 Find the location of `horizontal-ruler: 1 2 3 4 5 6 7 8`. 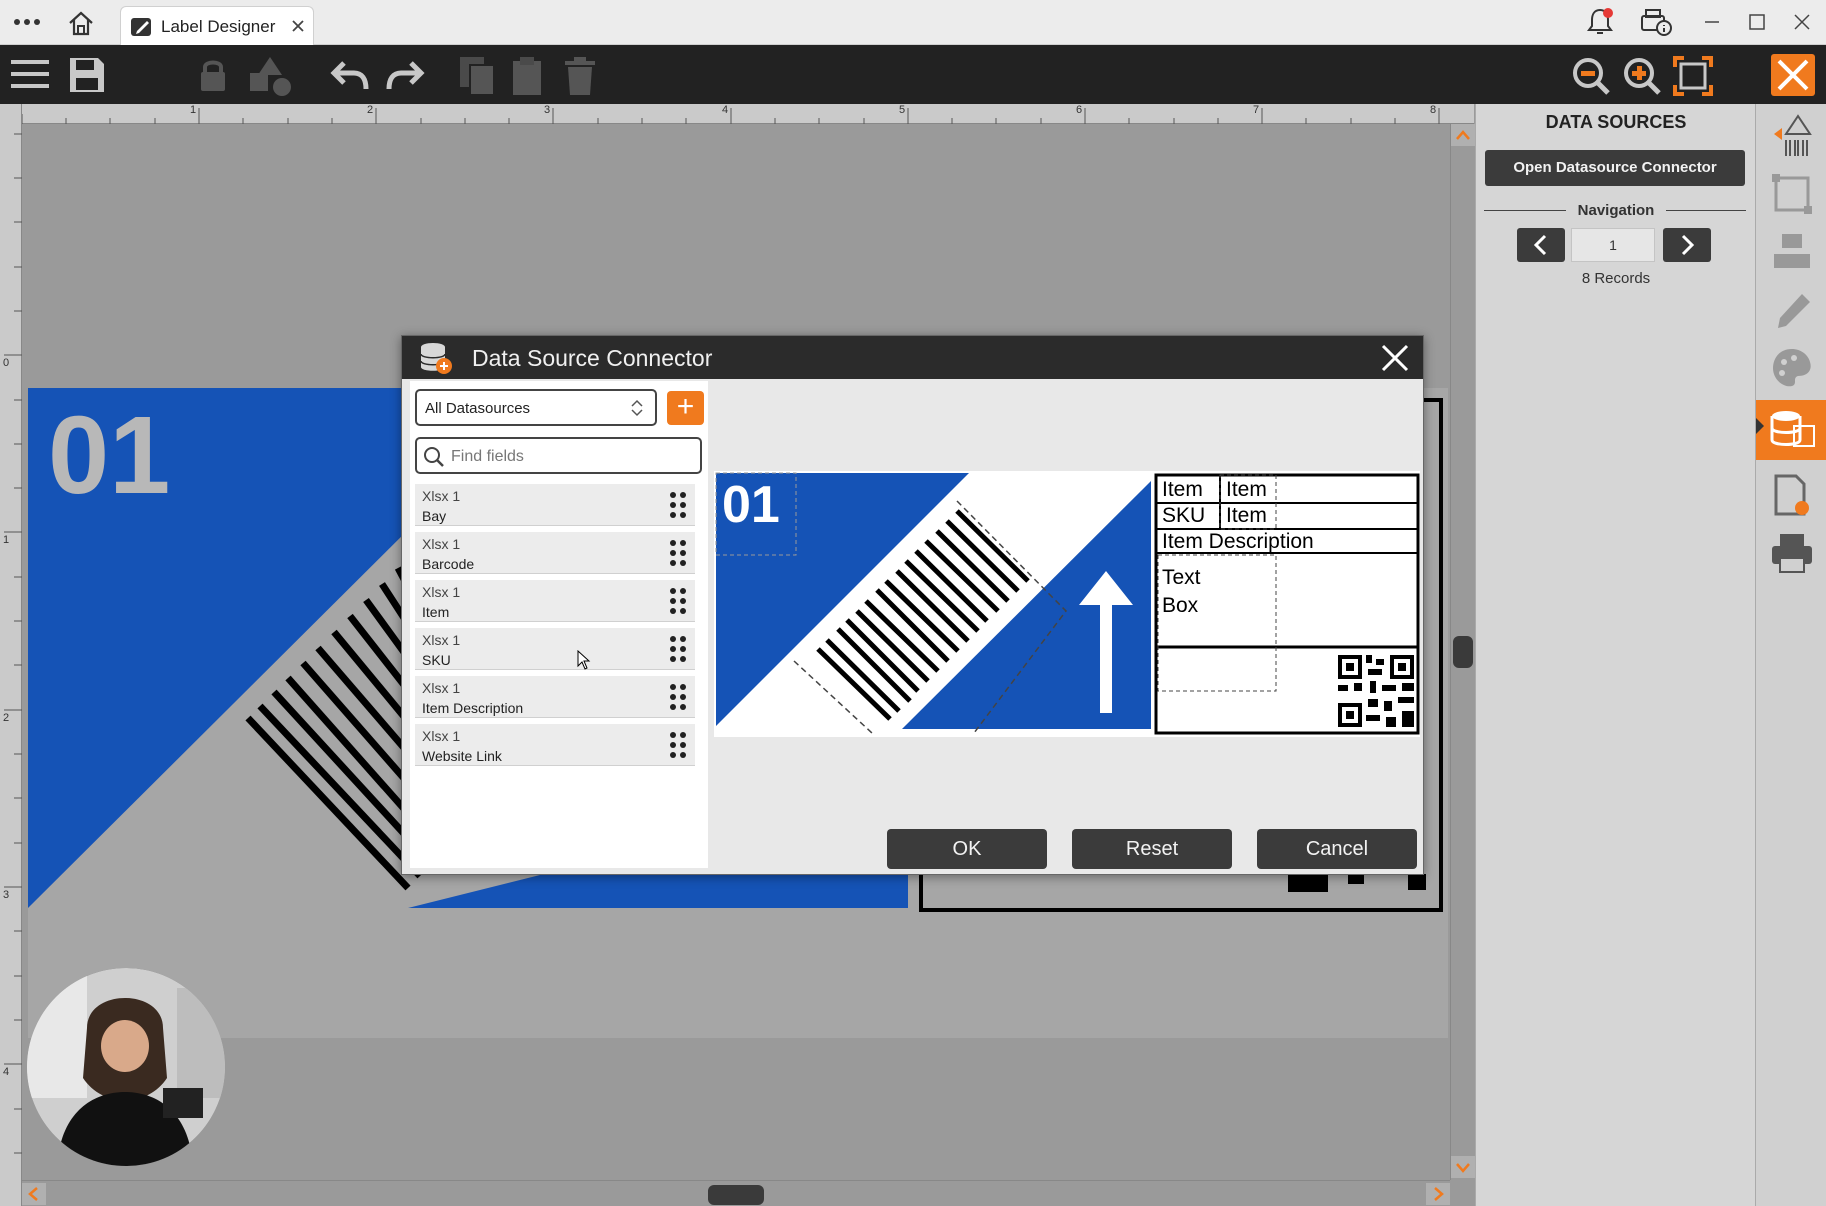

horizontal-ruler: 1 2 3 4 5 6 7 8 is located at coordinates (748, 114).